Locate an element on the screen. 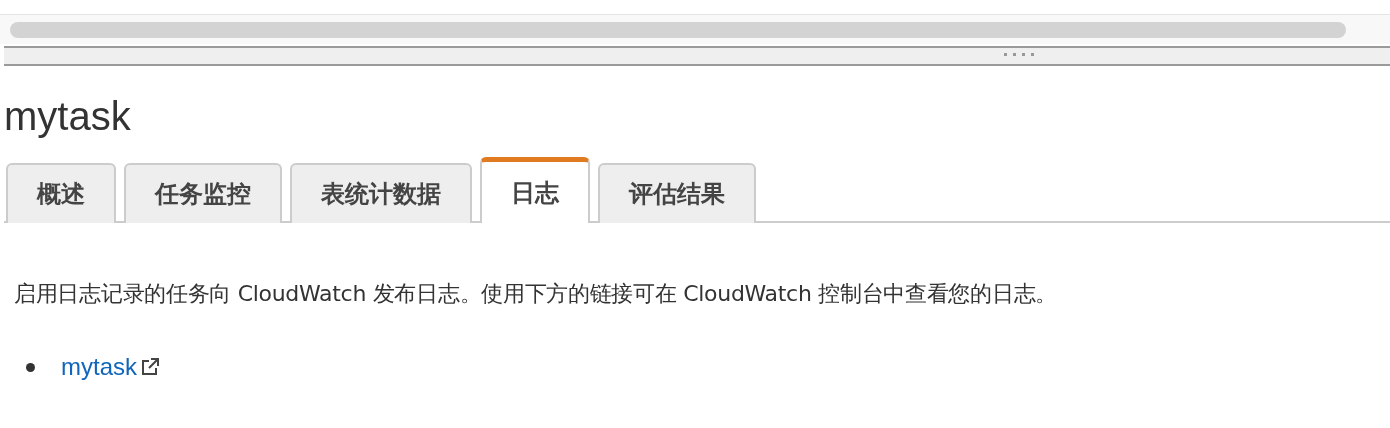  grip-icon is located at coordinates (1020, 54).